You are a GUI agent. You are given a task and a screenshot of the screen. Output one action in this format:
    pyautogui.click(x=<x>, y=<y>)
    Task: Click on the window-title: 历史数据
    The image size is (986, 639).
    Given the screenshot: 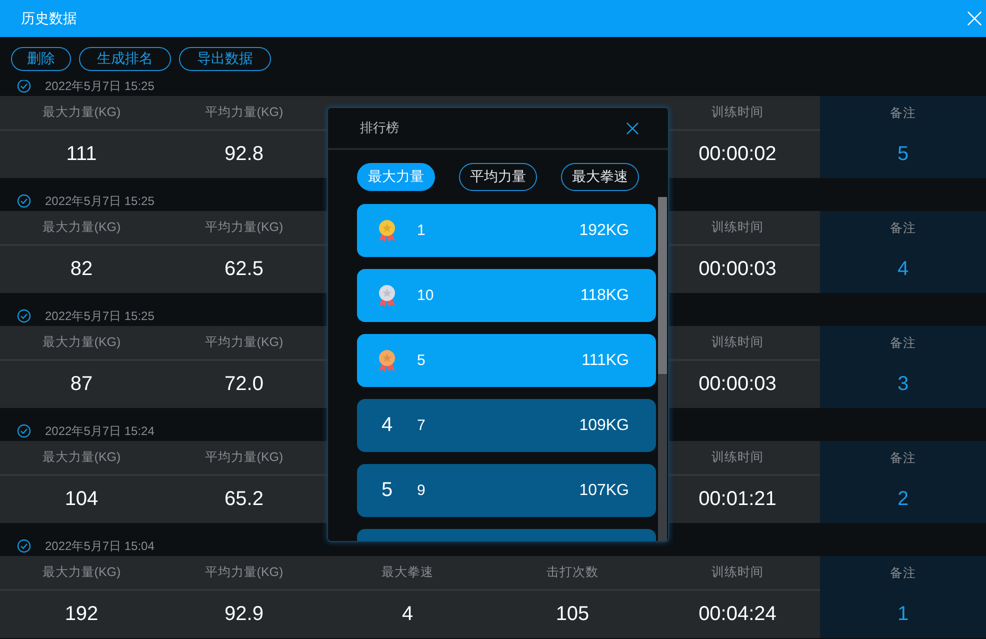 What is the action you would take?
    pyautogui.click(x=49, y=19)
    